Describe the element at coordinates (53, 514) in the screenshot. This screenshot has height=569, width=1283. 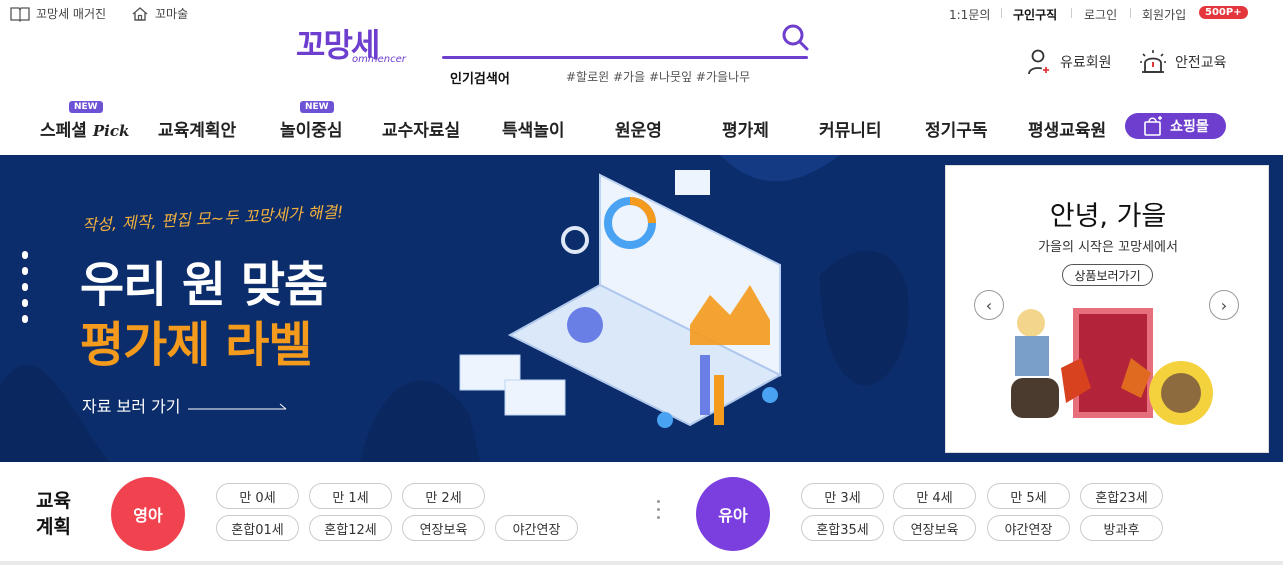
I see `lesson-plan-heading: 교육 계획` at that location.